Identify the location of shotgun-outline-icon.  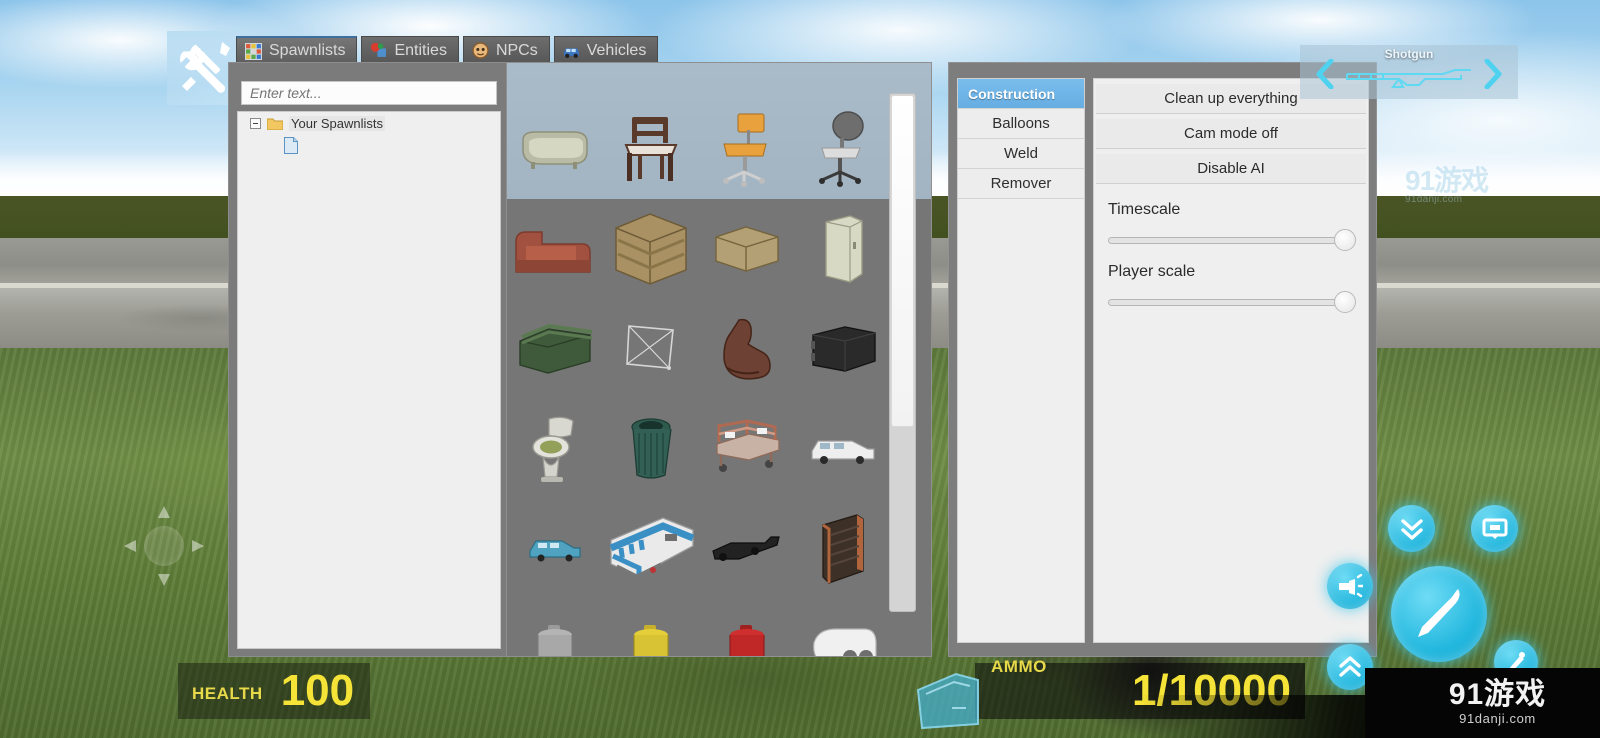
(1408, 78).